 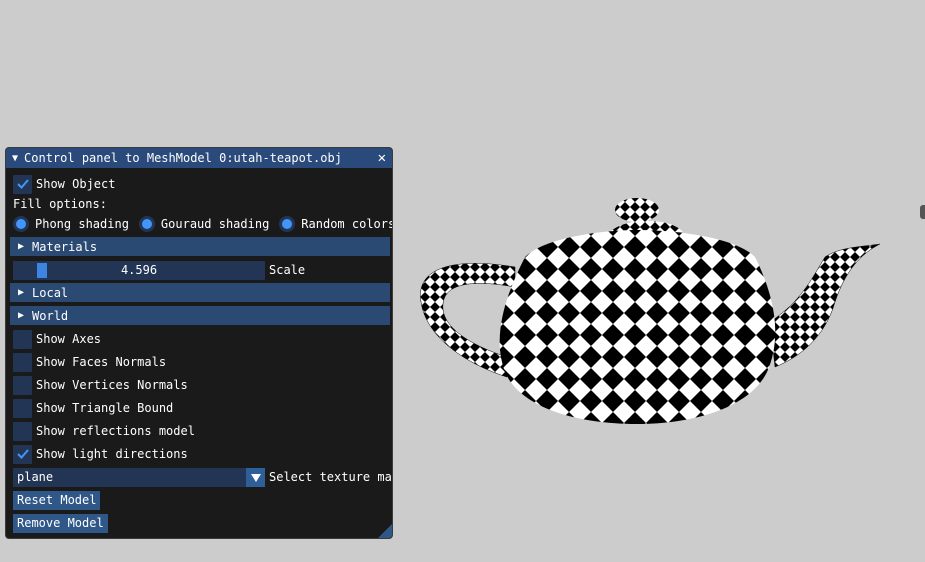 What do you see at coordinates (382, 158) in the screenshot?
I see `close-icon: ✕` at bounding box center [382, 158].